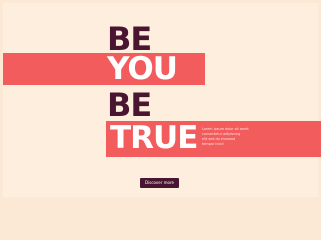  What do you see at coordinates (154, 138) in the screenshot?
I see `headline-word-true: TRUE` at bounding box center [154, 138].